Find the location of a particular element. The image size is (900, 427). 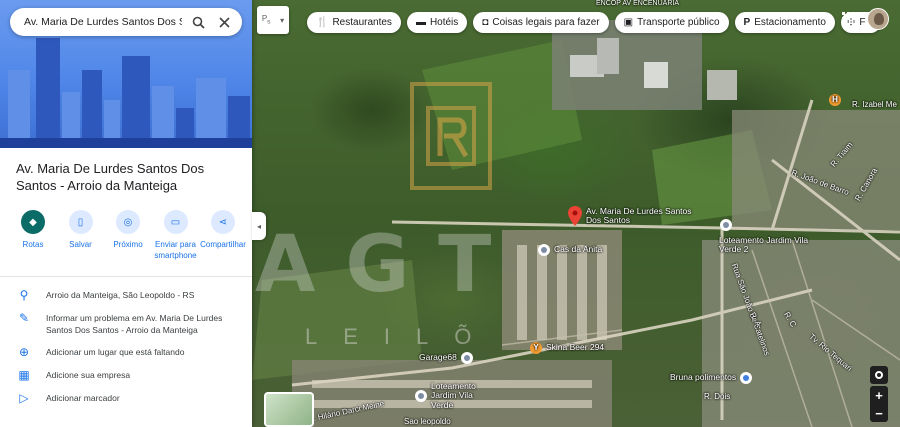

chevron-left-icon: ◂ is located at coordinates (258, 226).